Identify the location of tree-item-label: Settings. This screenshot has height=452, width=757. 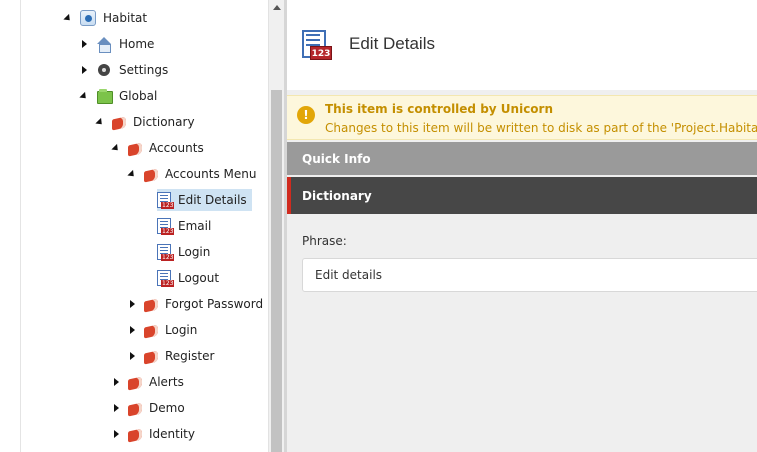
(144, 70).